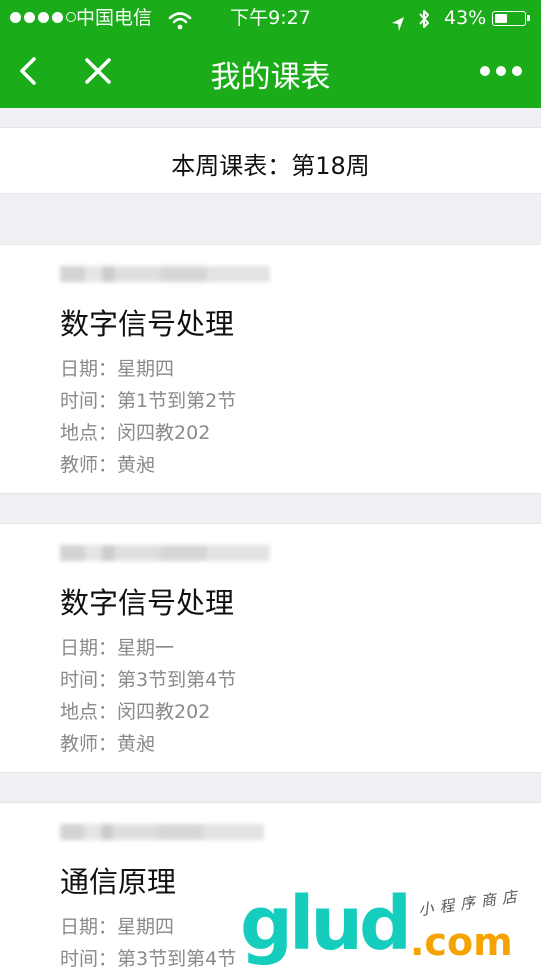  What do you see at coordinates (326, 924) in the screenshot?
I see `watermark-main: glud` at bounding box center [326, 924].